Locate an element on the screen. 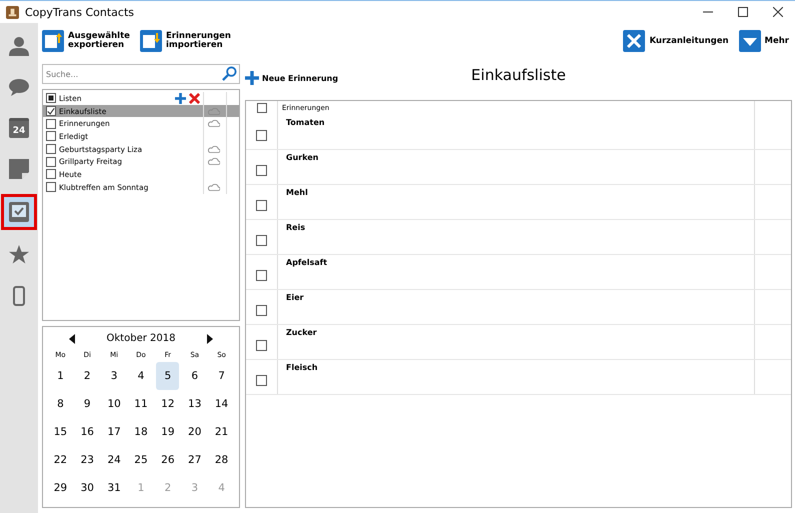  tools-icon is located at coordinates (634, 41).